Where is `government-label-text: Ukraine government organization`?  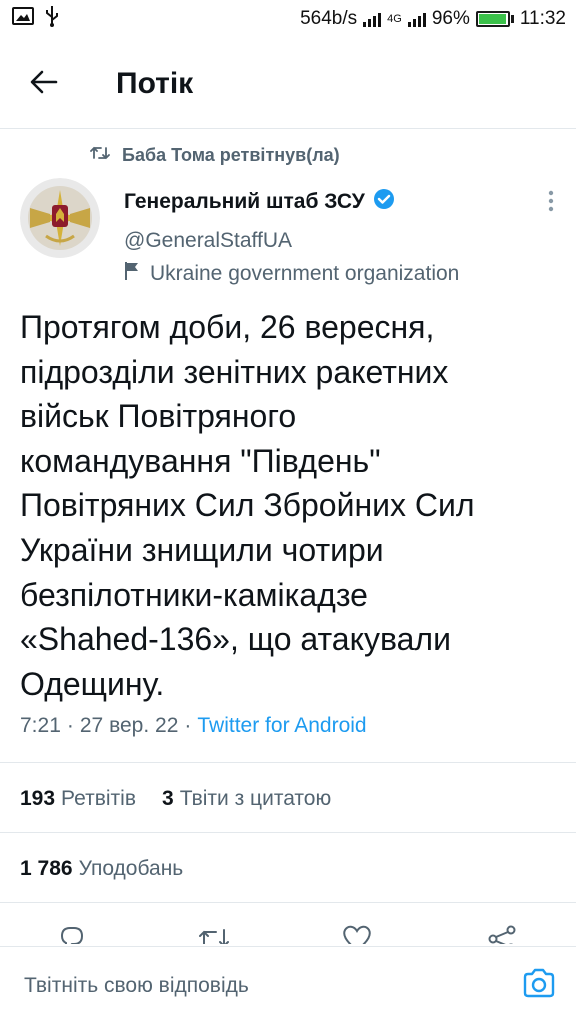
government-label-text: Ukraine government organization is located at coordinates (305, 273).